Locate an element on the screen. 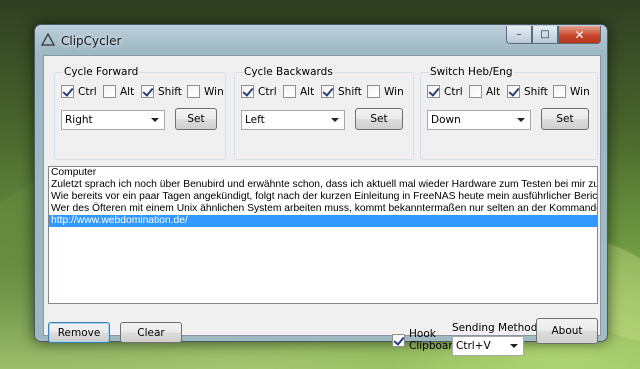 The image size is (640, 369). hook-clipboard-checkbox: Hook Clipboard is located at coordinates (425, 340).